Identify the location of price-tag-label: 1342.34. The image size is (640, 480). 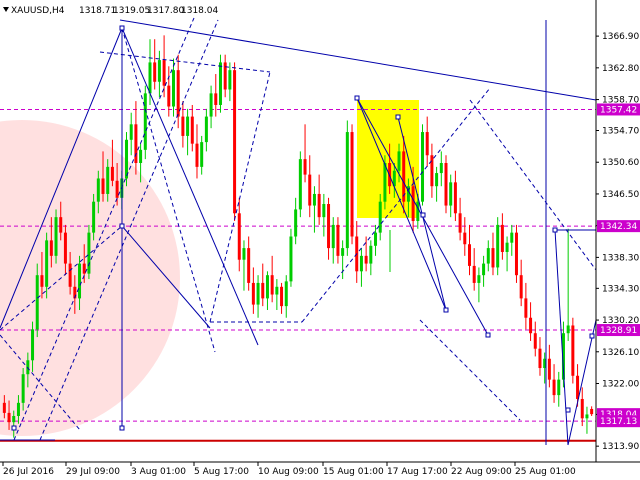
(618, 227).